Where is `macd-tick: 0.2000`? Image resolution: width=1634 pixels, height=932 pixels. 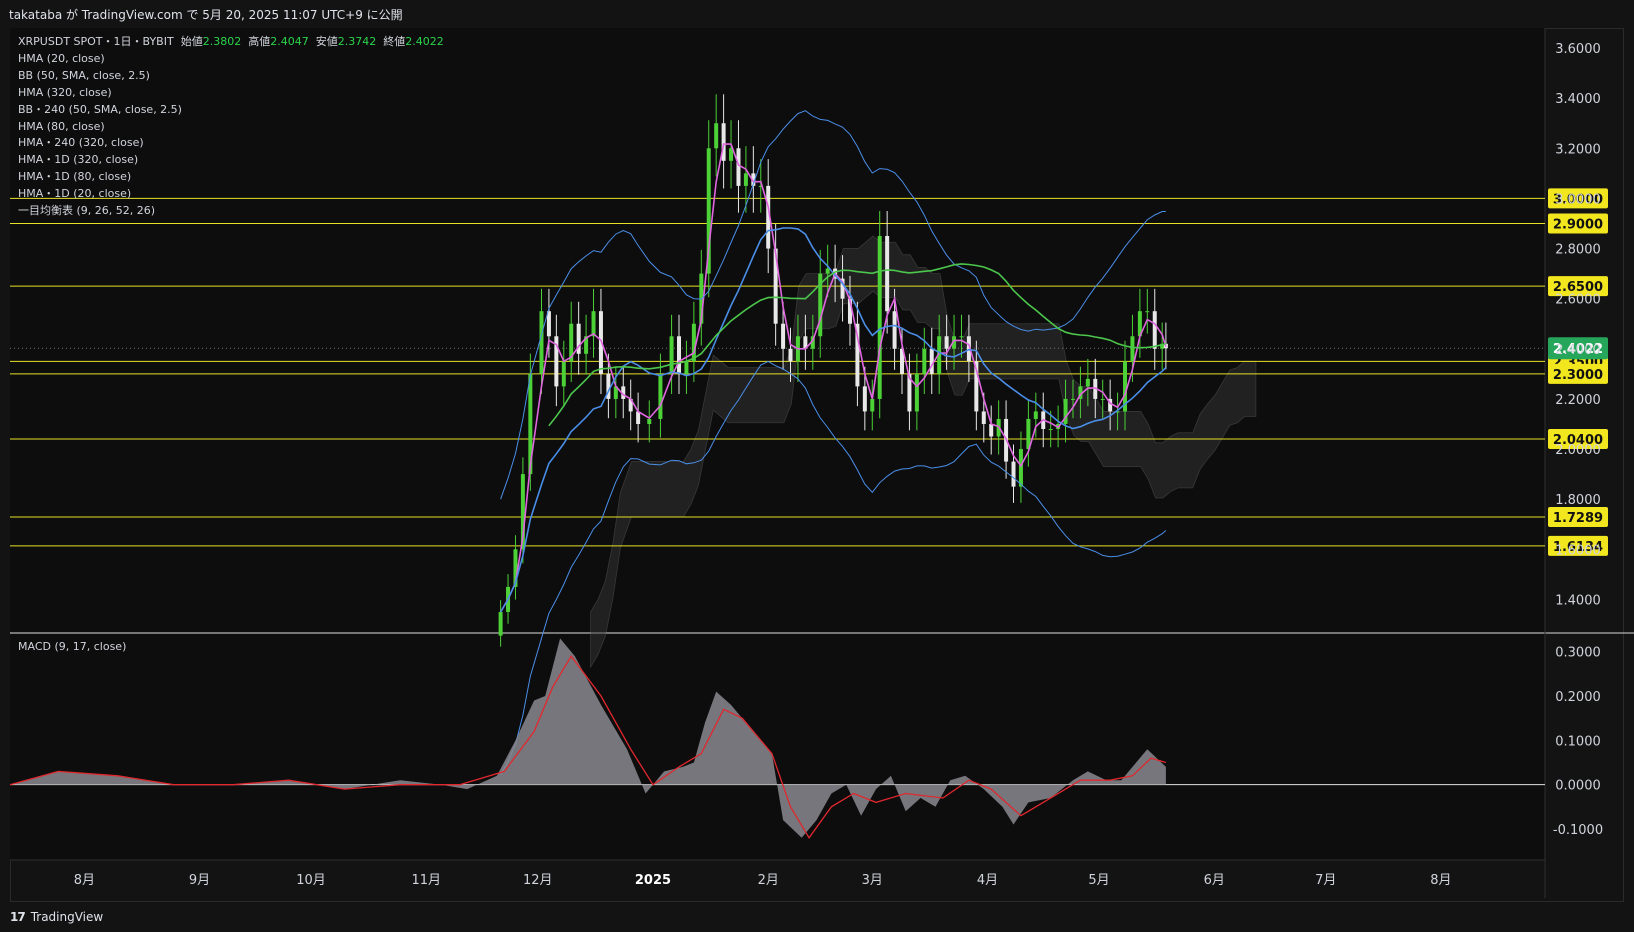
macd-tick: 0.2000 is located at coordinates (1578, 697).